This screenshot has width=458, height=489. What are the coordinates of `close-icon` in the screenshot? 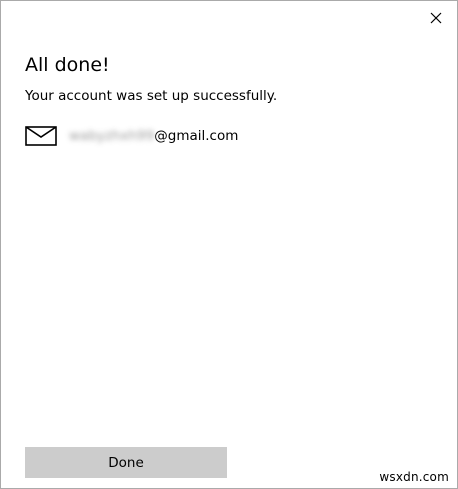 It's located at (436, 18).